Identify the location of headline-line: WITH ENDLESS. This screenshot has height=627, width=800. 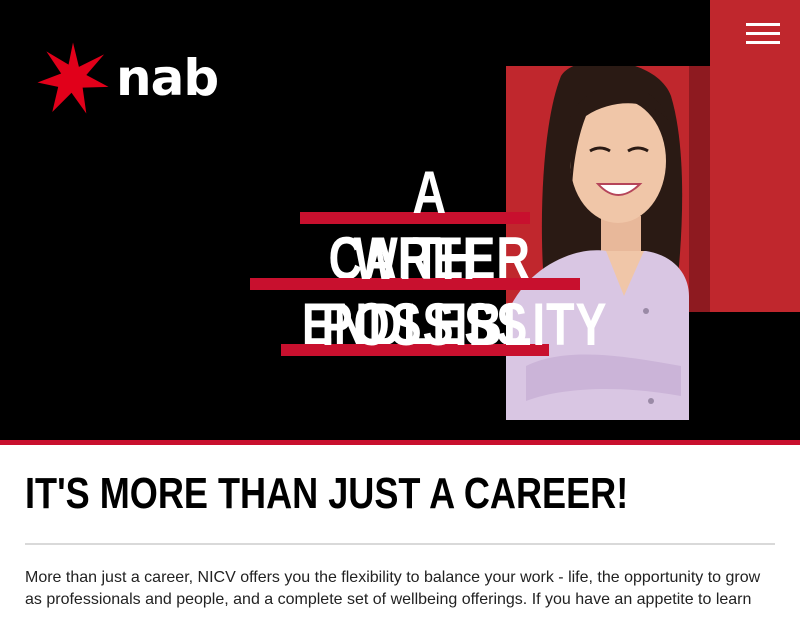
(415, 292).